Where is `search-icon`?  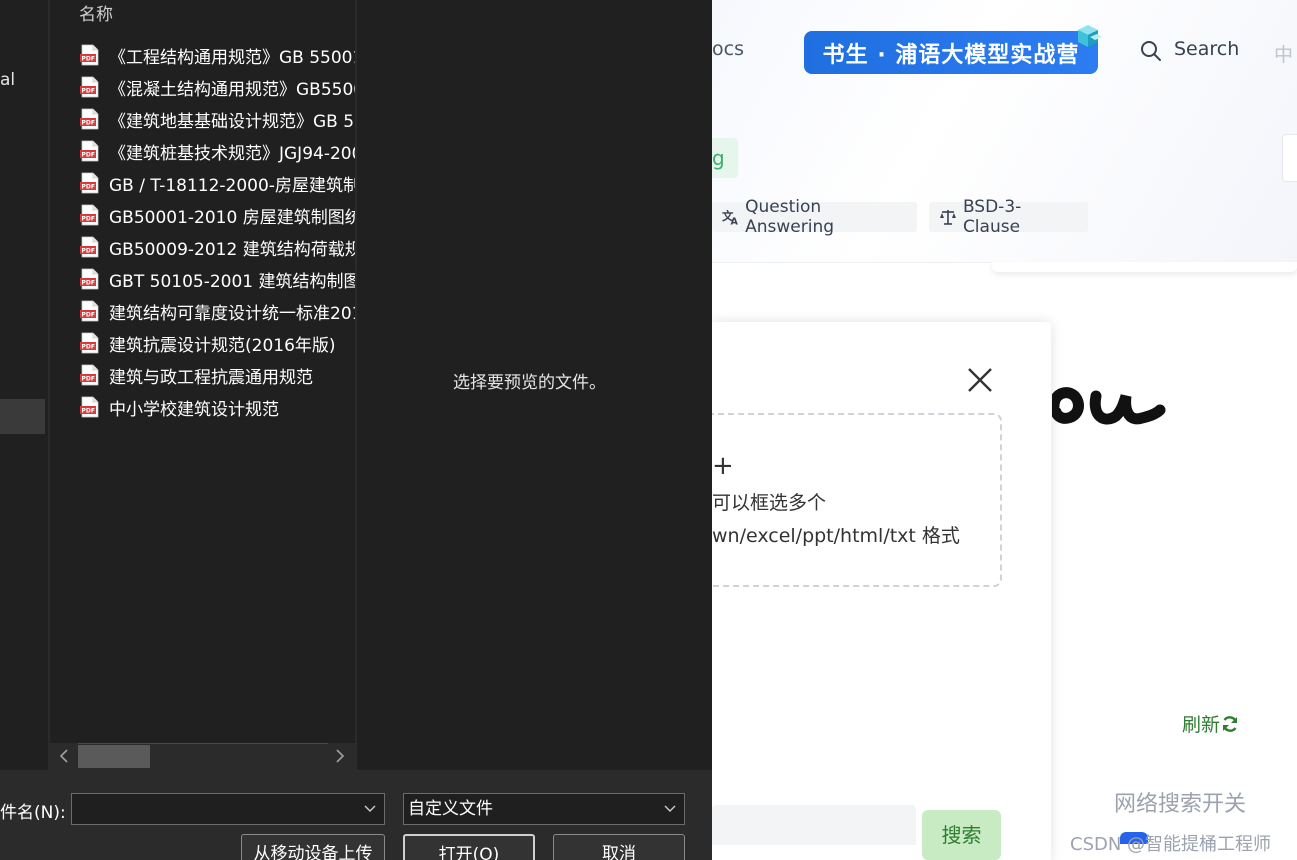
search-icon is located at coordinates (1151, 51).